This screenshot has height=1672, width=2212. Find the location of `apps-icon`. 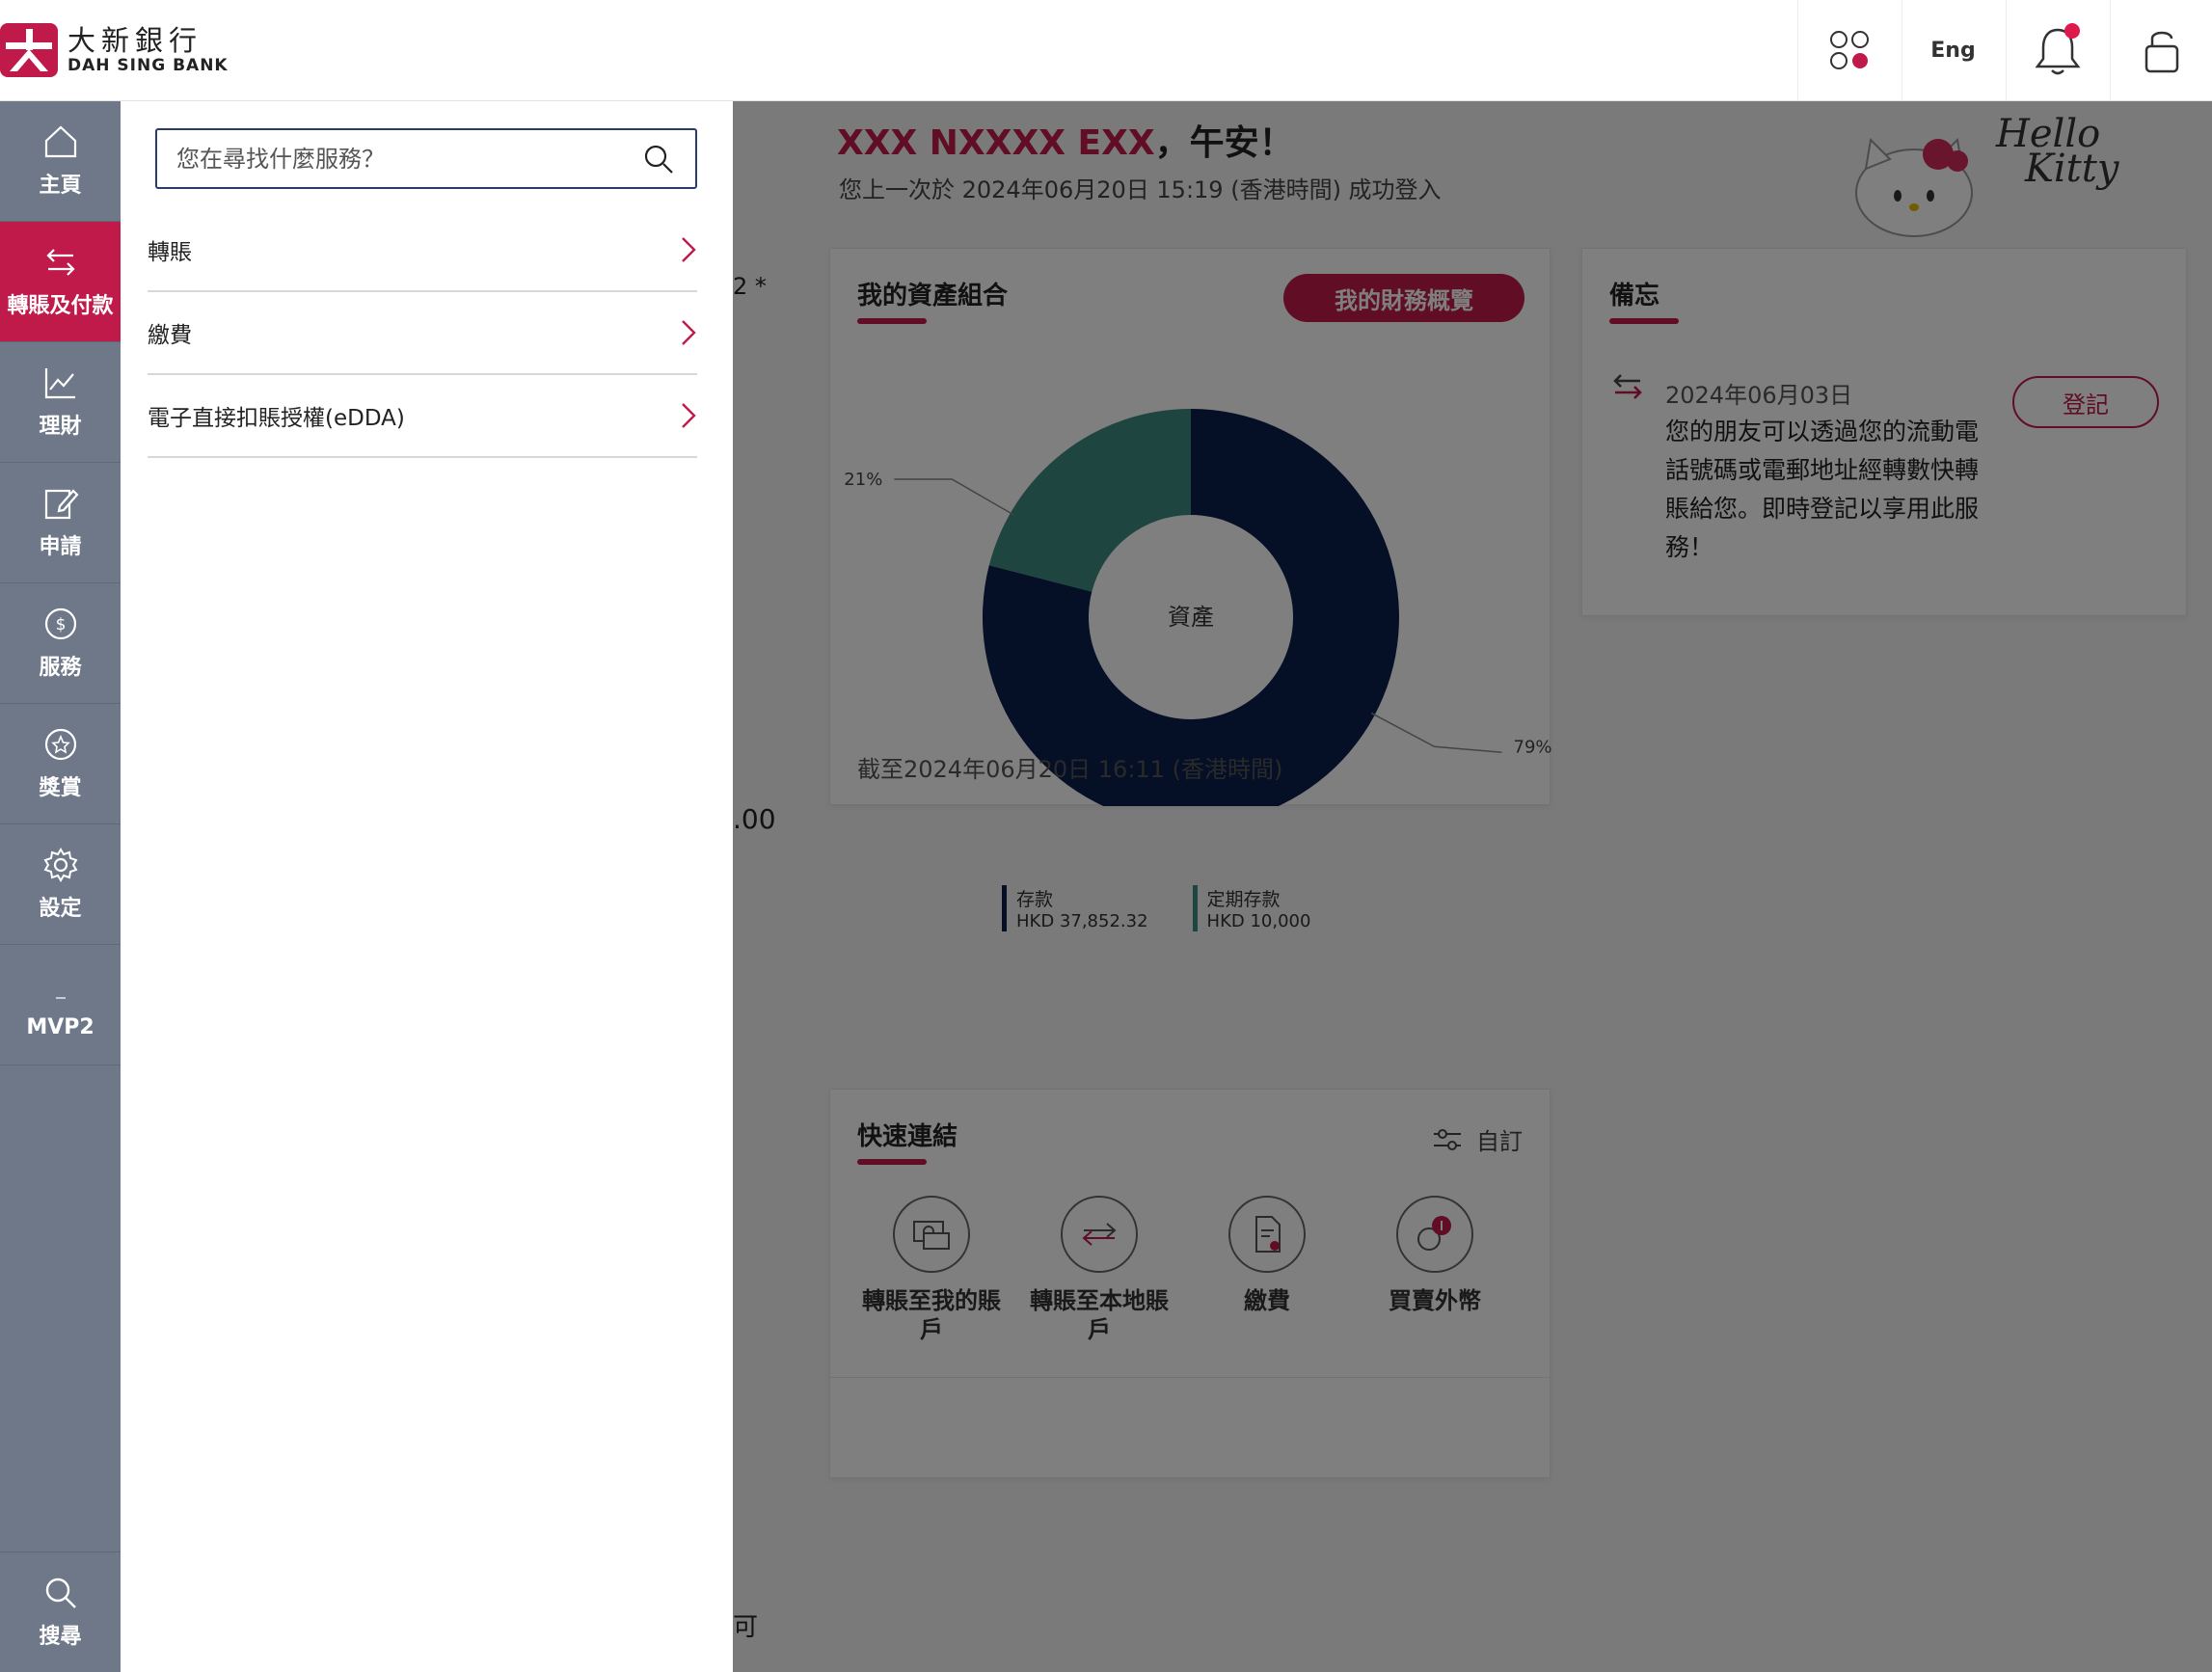

apps-icon is located at coordinates (1849, 50).